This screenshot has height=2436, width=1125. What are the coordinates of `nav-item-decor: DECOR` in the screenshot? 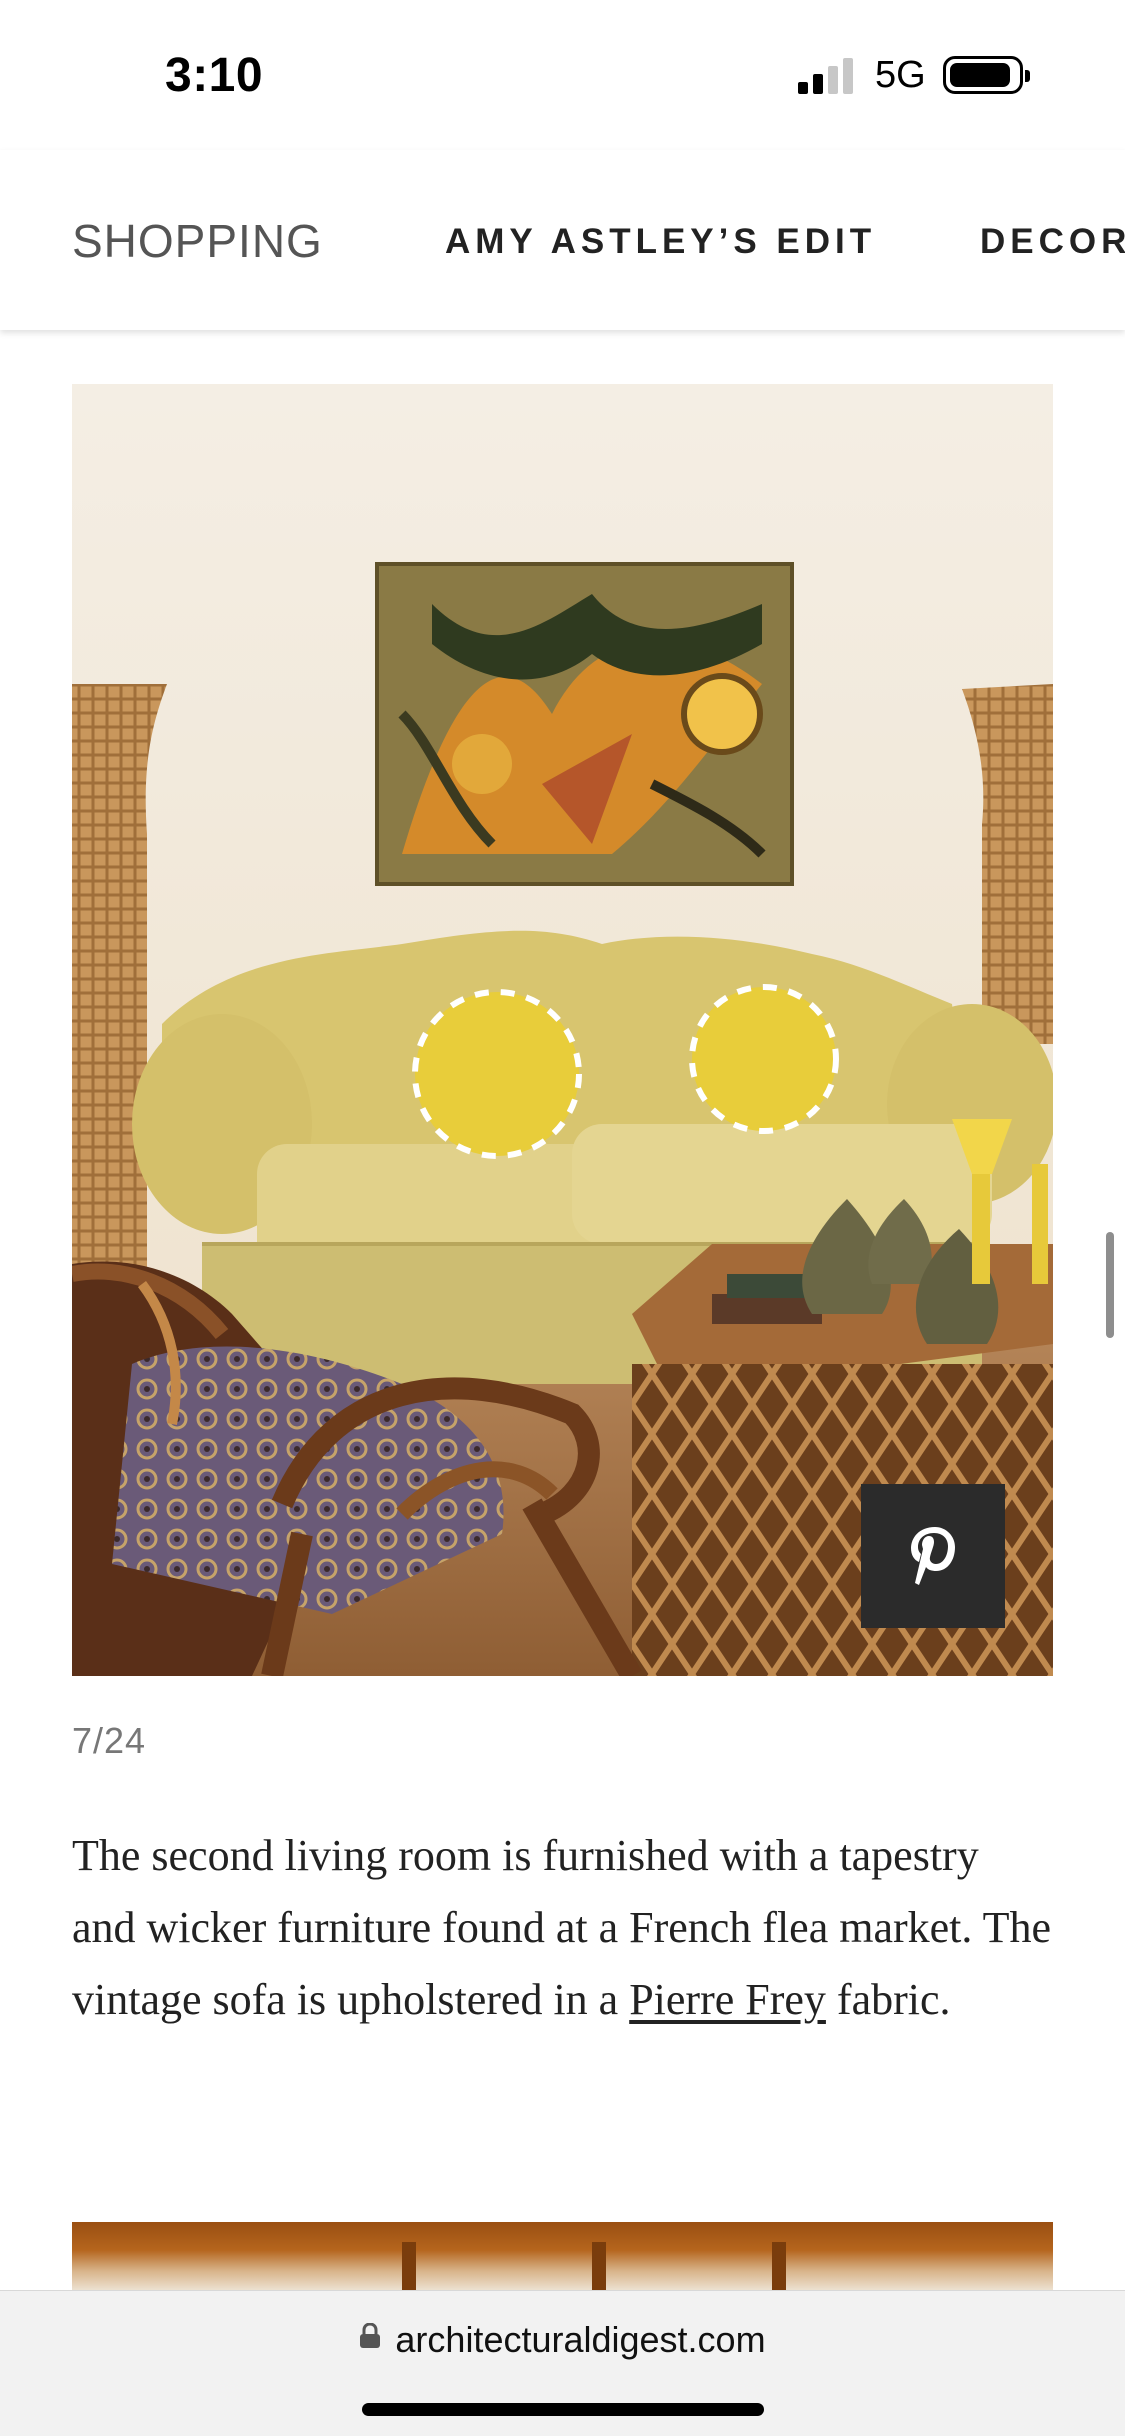 It's located at (1052, 242).